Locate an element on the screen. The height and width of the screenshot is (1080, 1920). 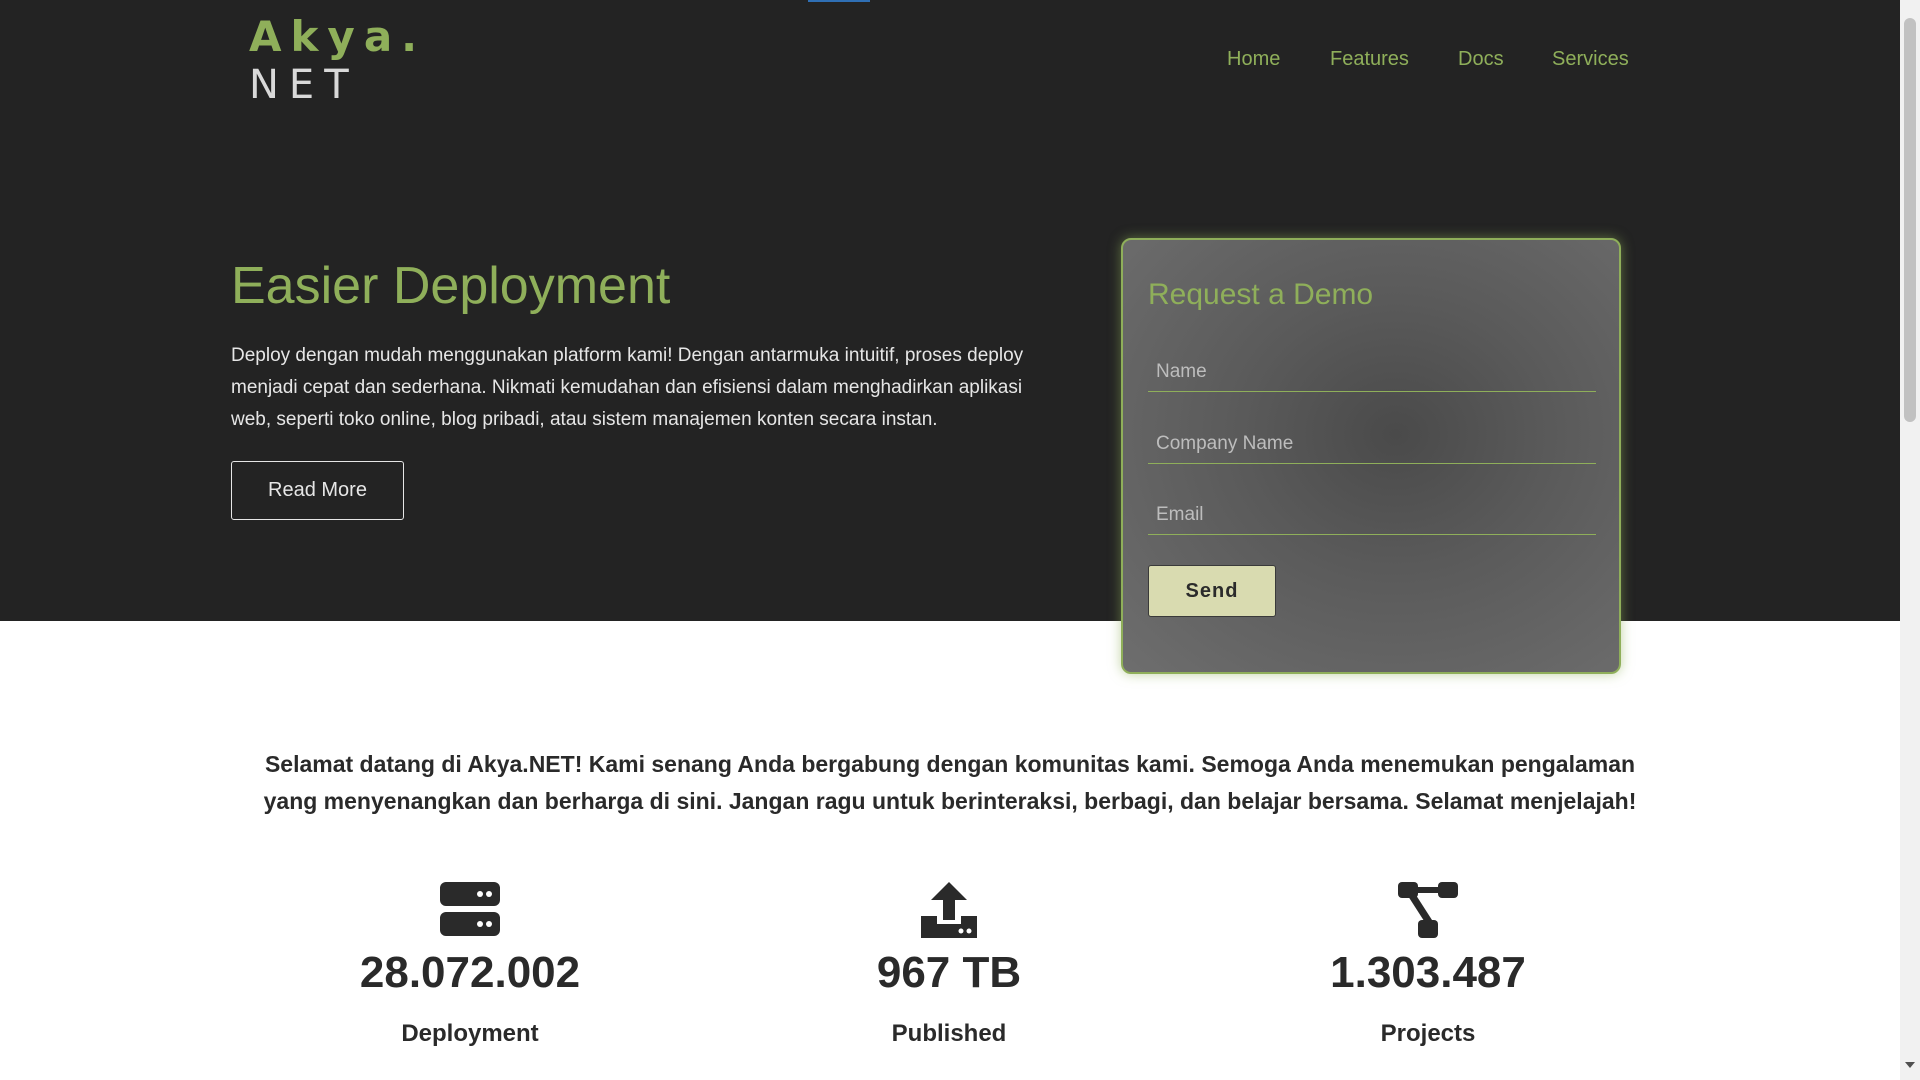
send-button: Send is located at coordinates (1212, 591).